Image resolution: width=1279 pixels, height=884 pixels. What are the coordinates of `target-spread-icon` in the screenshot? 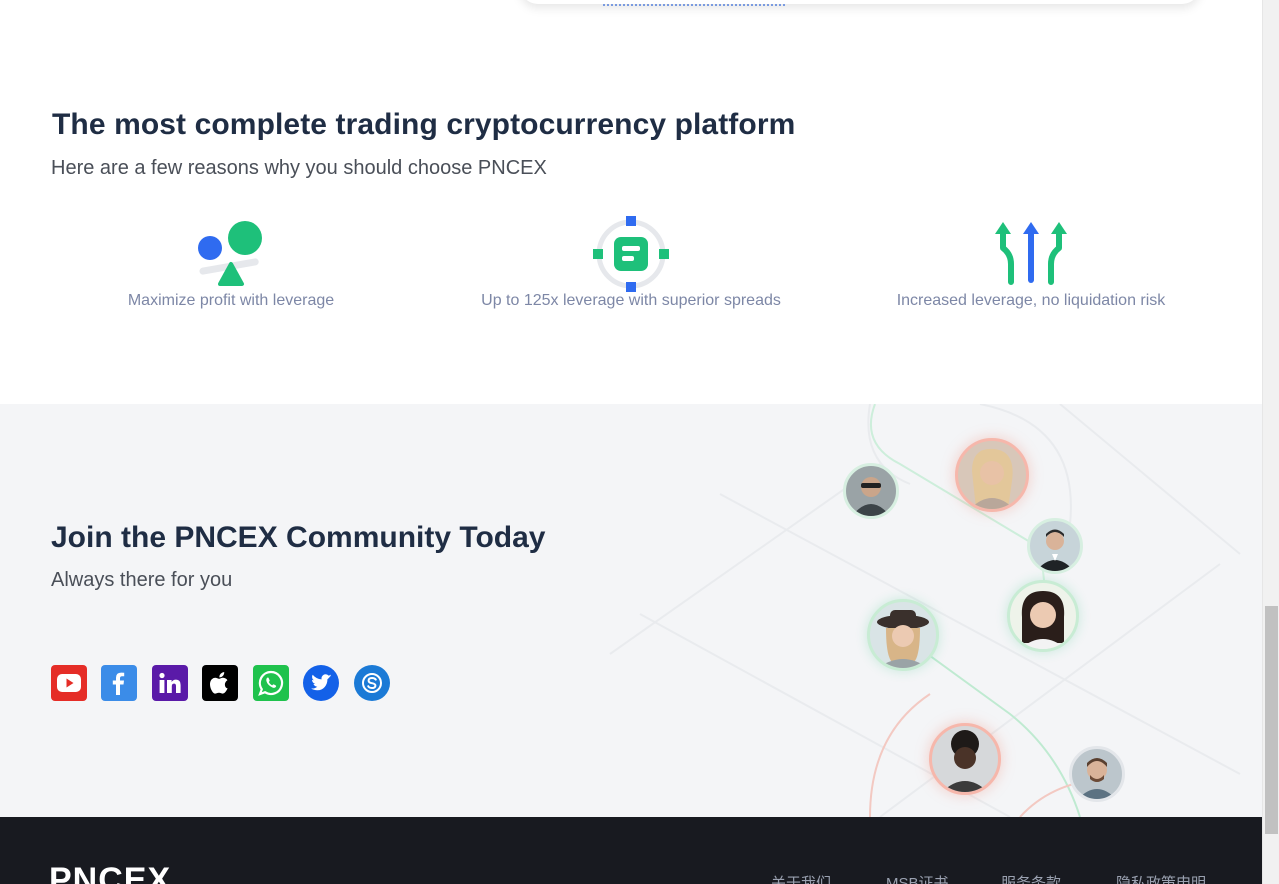 It's located at (631, 254).